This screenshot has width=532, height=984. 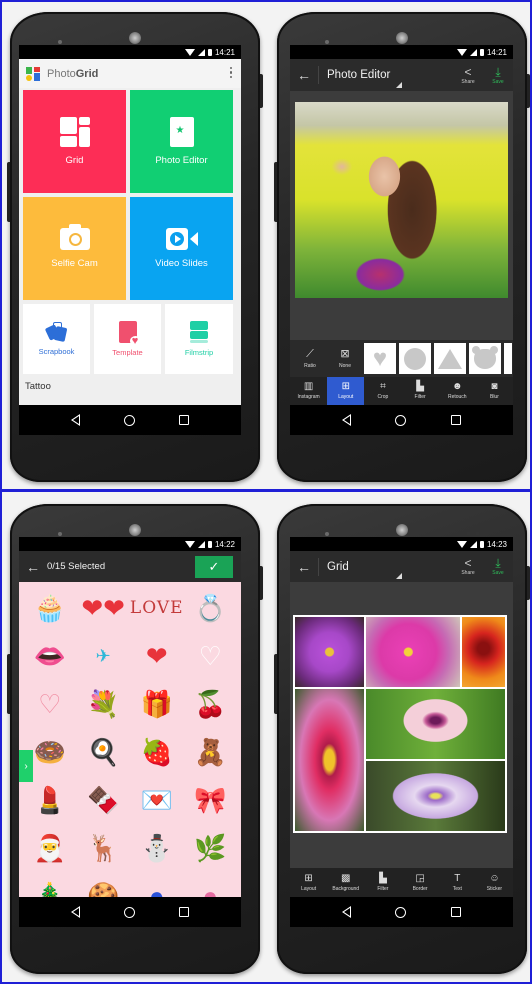 I want to click on shape-heart: ♥, so click(x=380, y=358).